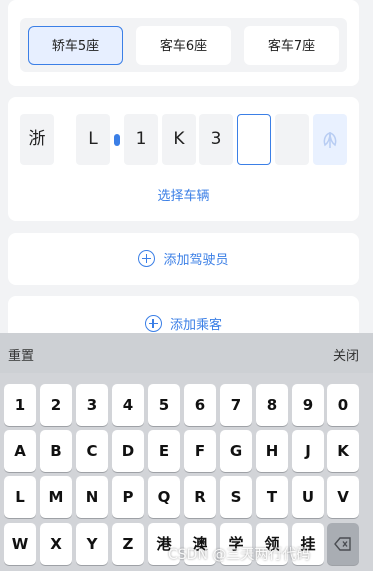 This screenshot has width=373, height=571. I want to click on plate-char-ev, so click(330, 139).